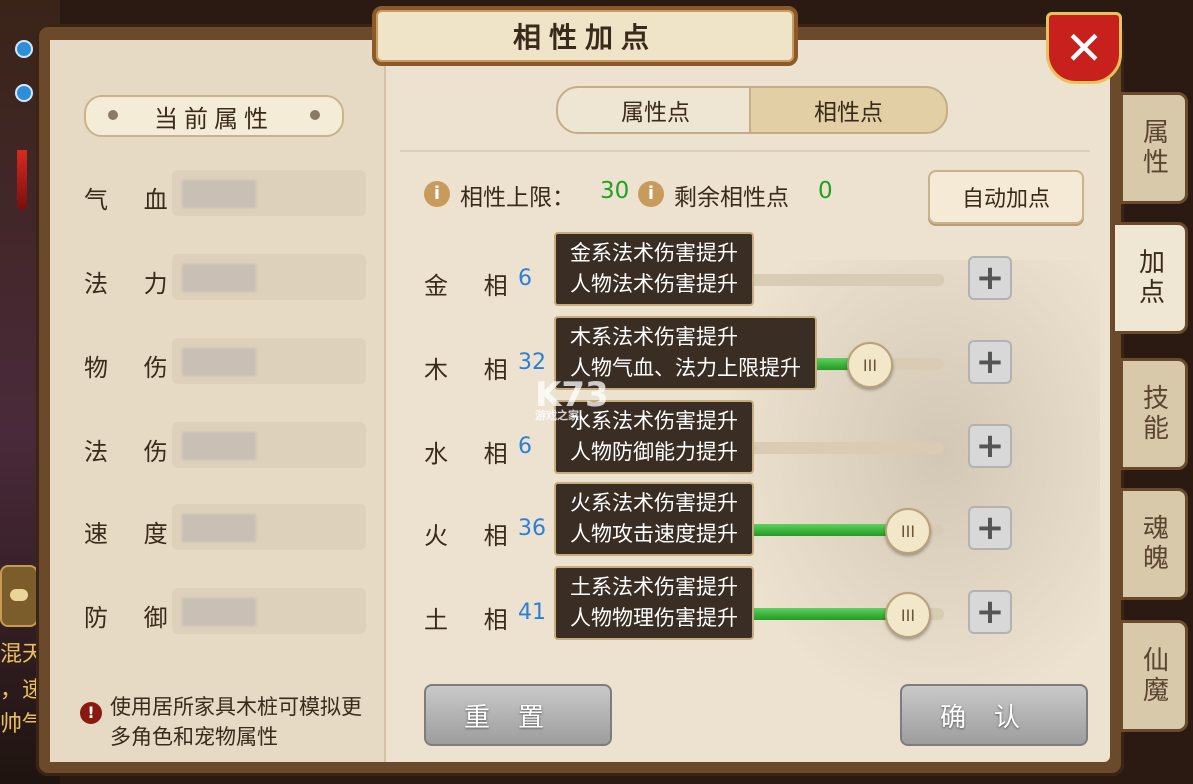  Describe the element at coordinates (654, 269) in the screenshot. I see `affinity-tooltip: 金系法术伤害提升 人物法术伤害提升` at that location.